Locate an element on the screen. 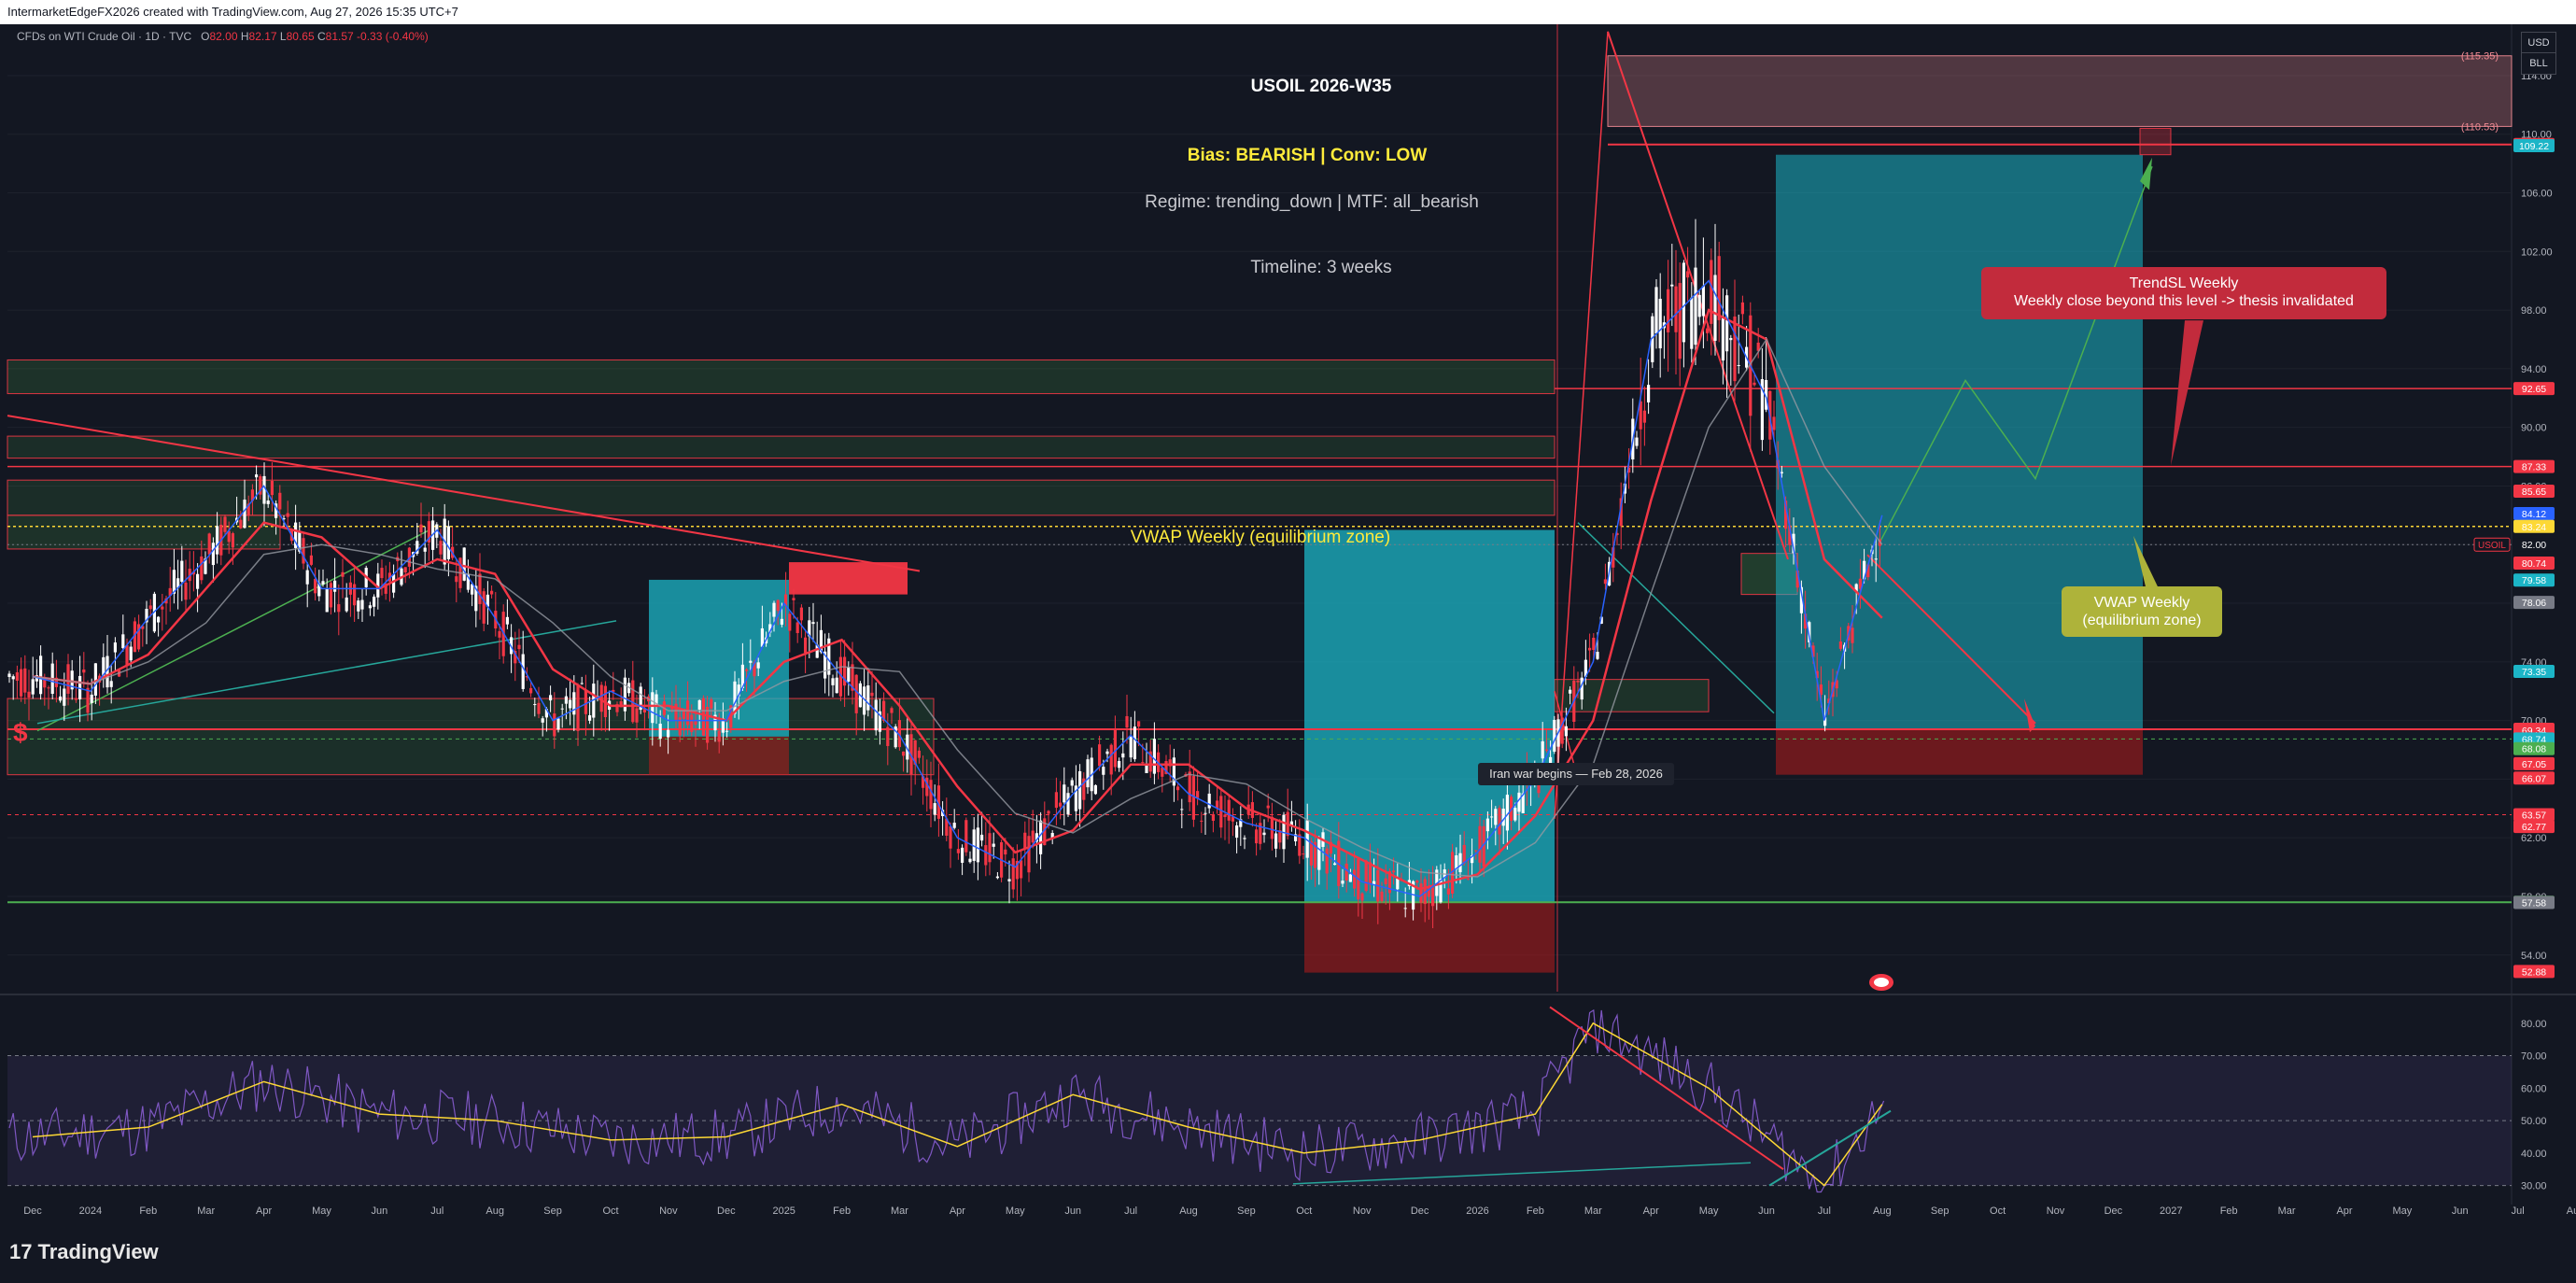 This screenshot has width=2576, height=1283. time-tick-label: Feb is located at coordinates (2229, 1211).